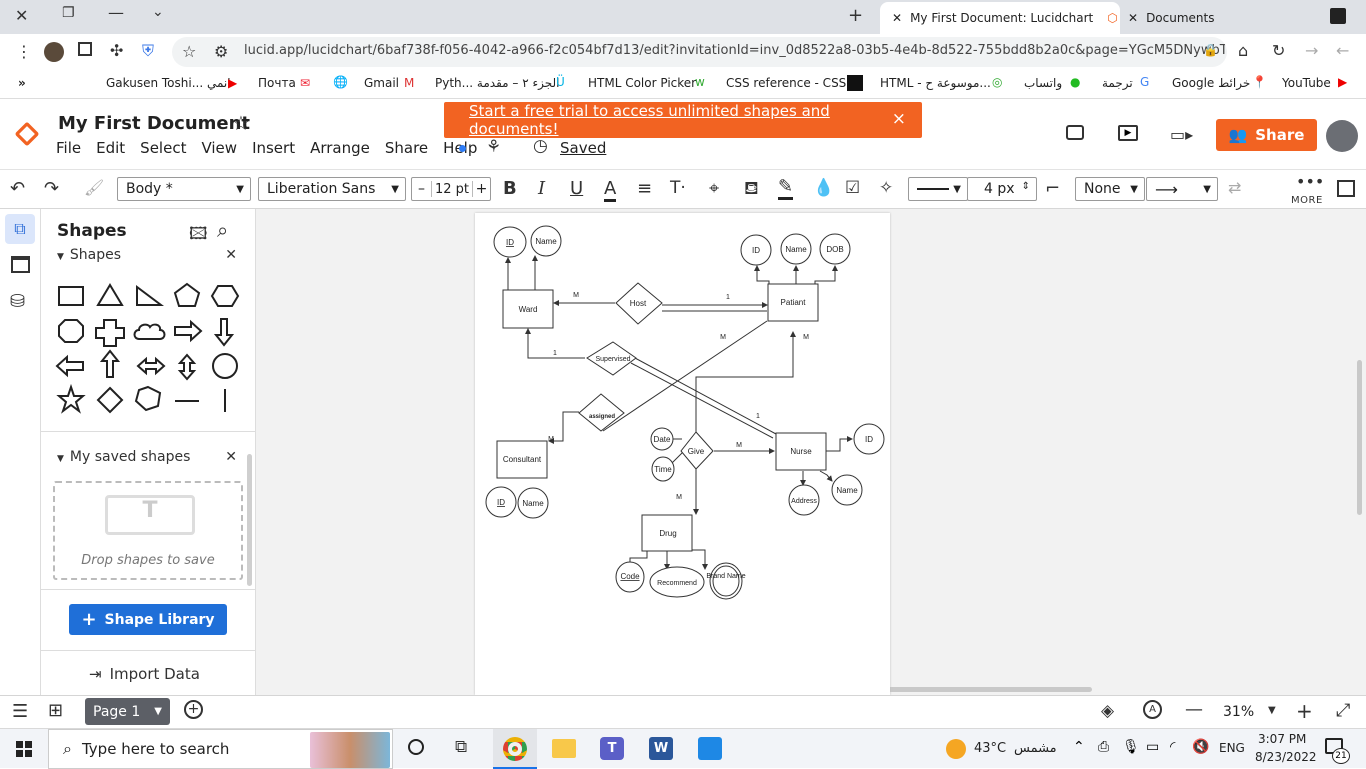  What do you see at coordinates (938, 189) in the screenshot?
I see `line-style-select: ▼` at bounding box center [938, 189].